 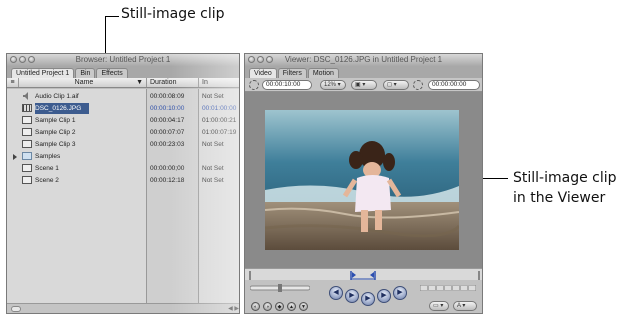 I want to click on scrubber-bar, so click(x=363, y=274).